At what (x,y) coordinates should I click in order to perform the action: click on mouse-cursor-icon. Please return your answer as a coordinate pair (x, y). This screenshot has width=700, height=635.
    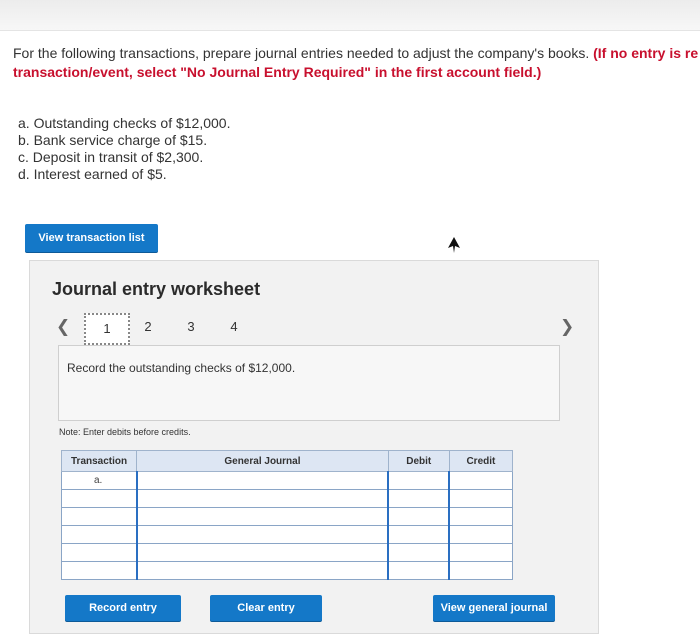
    Looking at the image, I should click on (454, 245).